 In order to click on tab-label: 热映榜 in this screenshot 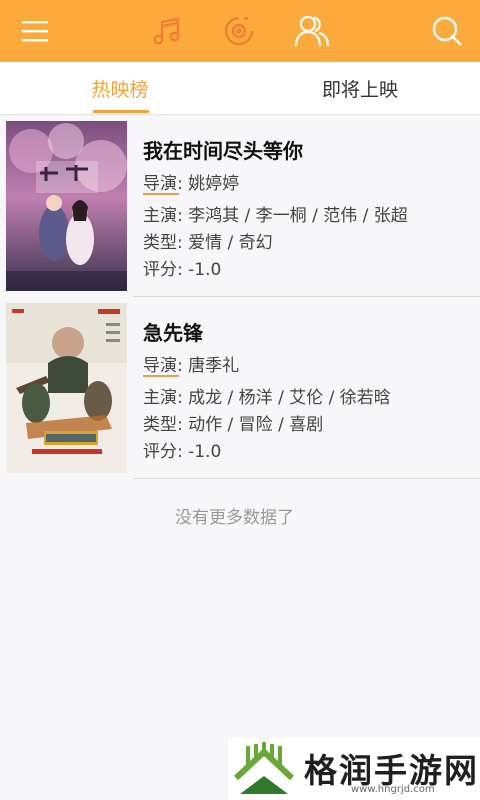, I will do `click(120, 89)`.